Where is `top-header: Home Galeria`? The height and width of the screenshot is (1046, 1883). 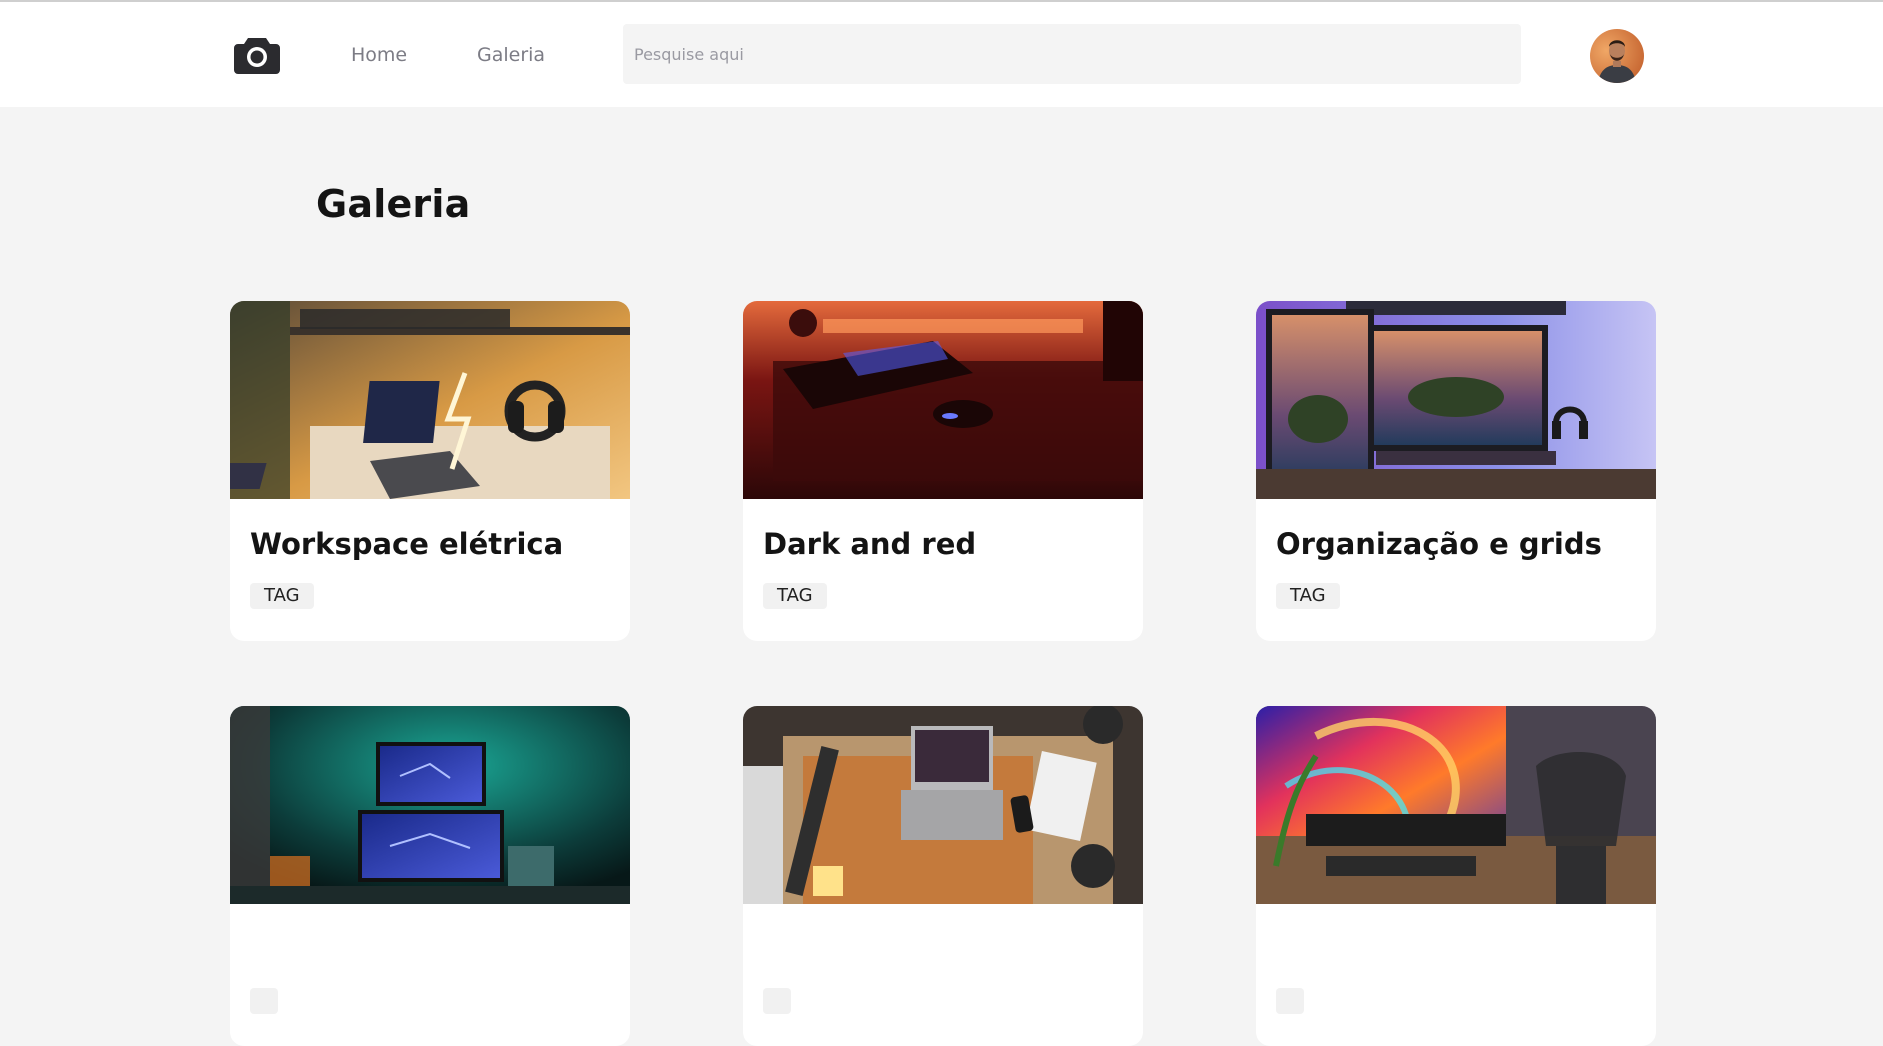 top-header: Home Galeria is located at coordinates (941, 54).